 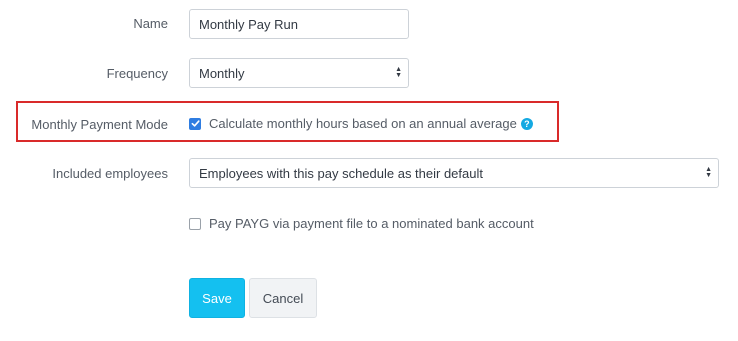 I want to click on name-label: Name, so click(x=150, y=23).